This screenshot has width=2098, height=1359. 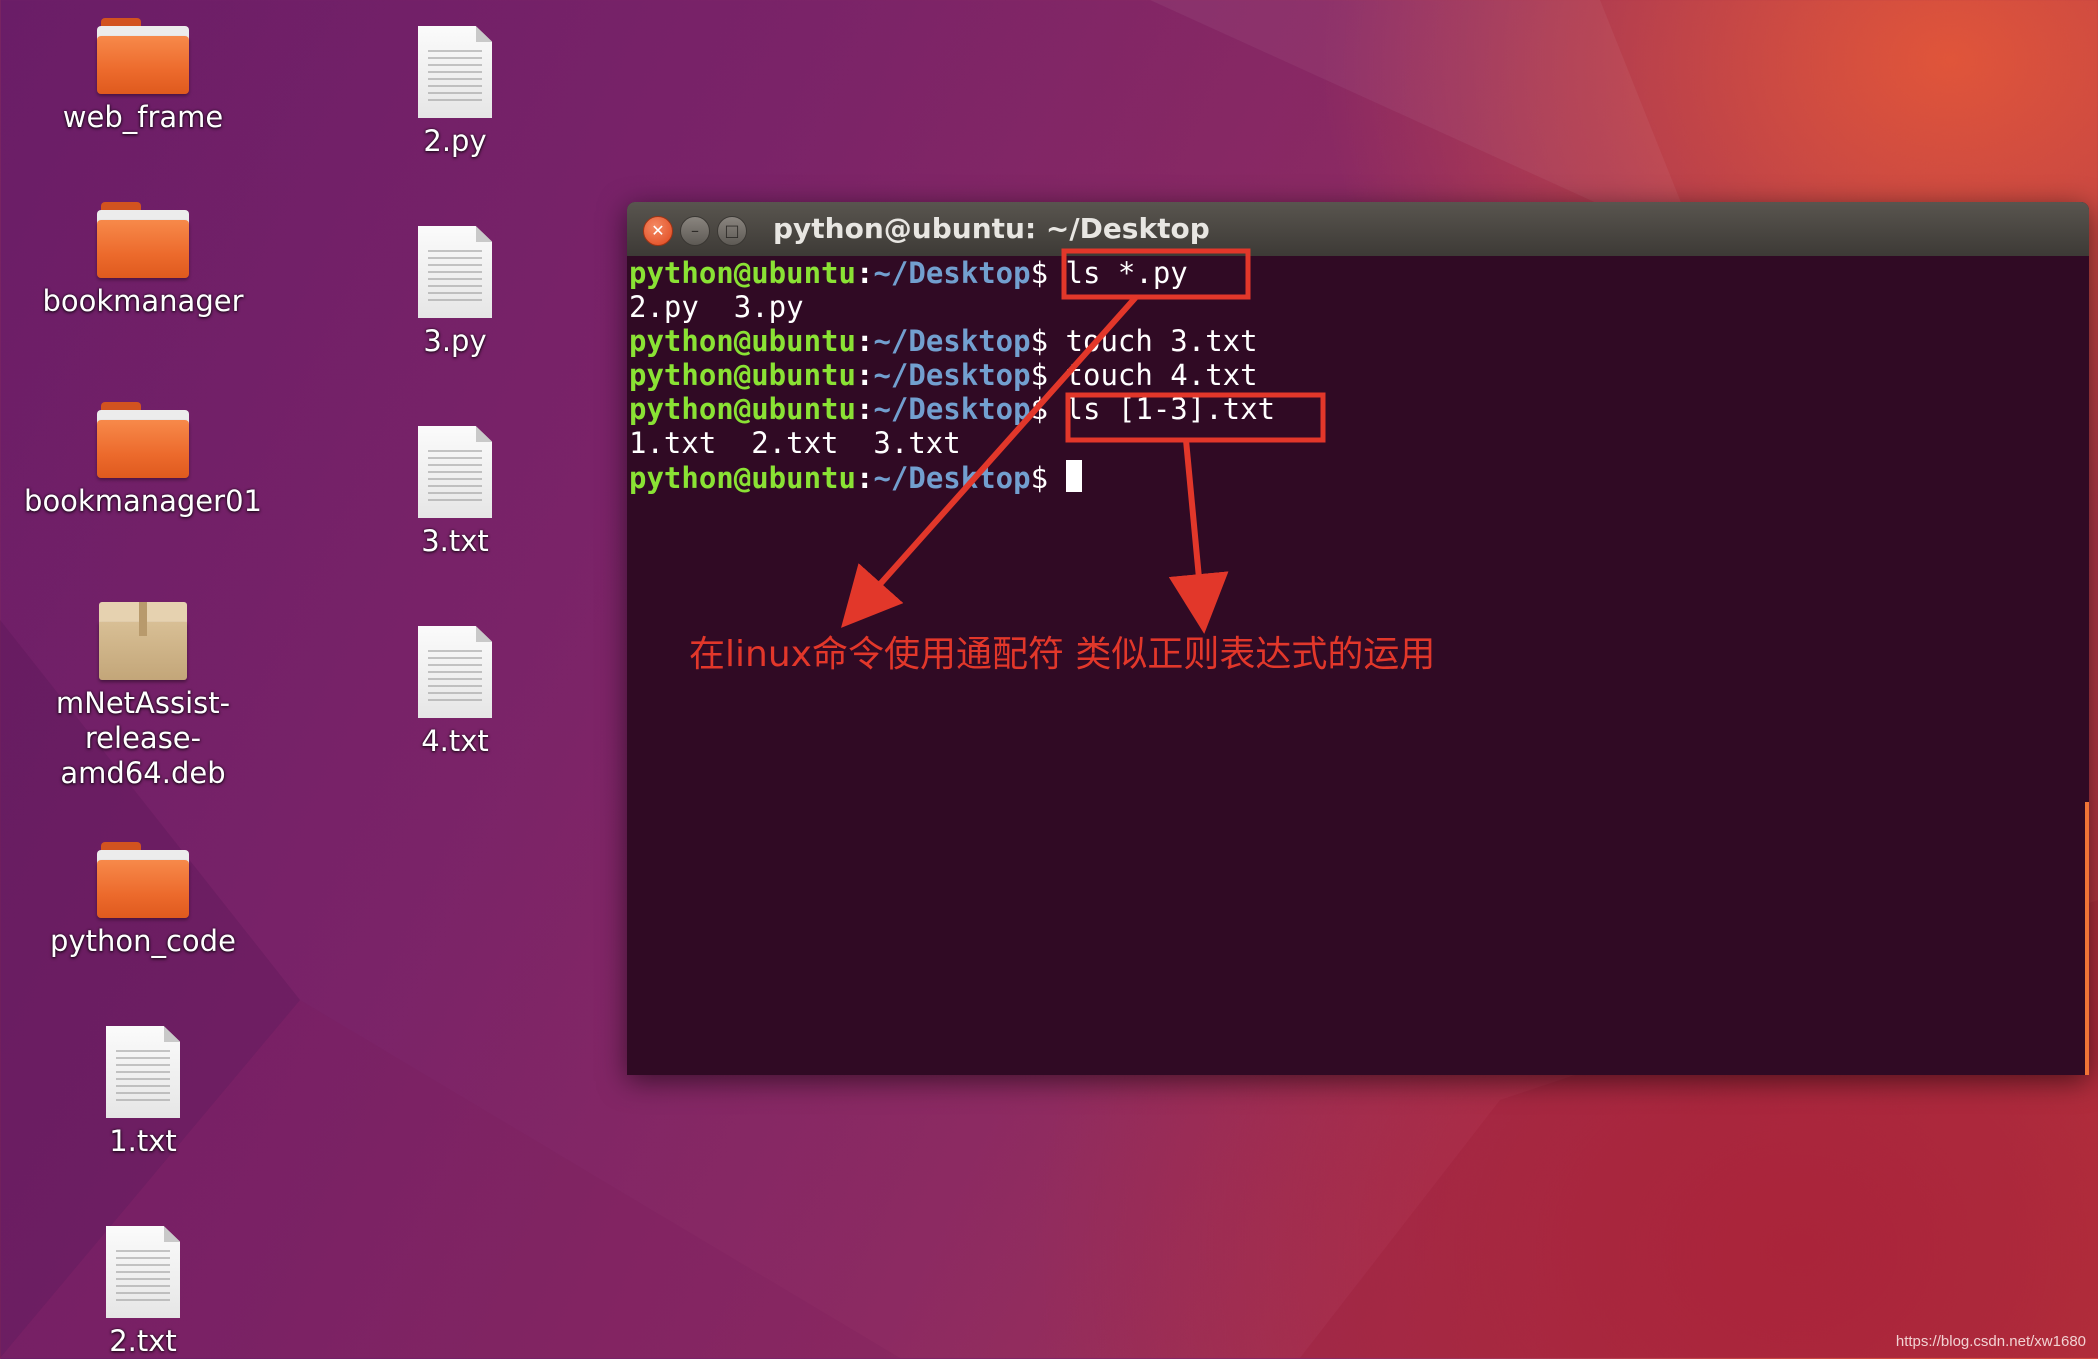 What do you see at coordinates (658, 231) in the screenshot?
I see `close-icon: ✕` at bounding box center [658, 231].